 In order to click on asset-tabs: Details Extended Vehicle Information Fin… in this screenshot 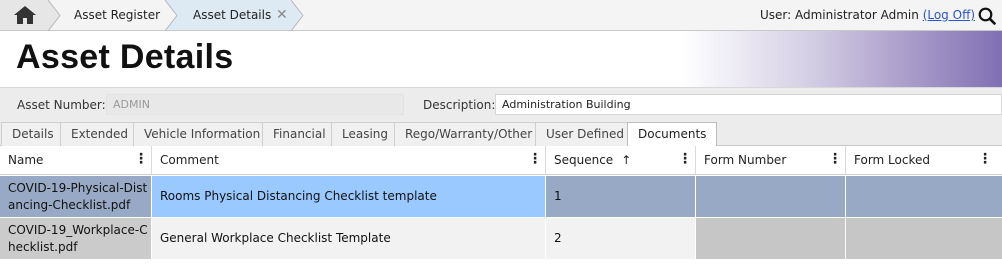, I will do `click(501, 133)`.